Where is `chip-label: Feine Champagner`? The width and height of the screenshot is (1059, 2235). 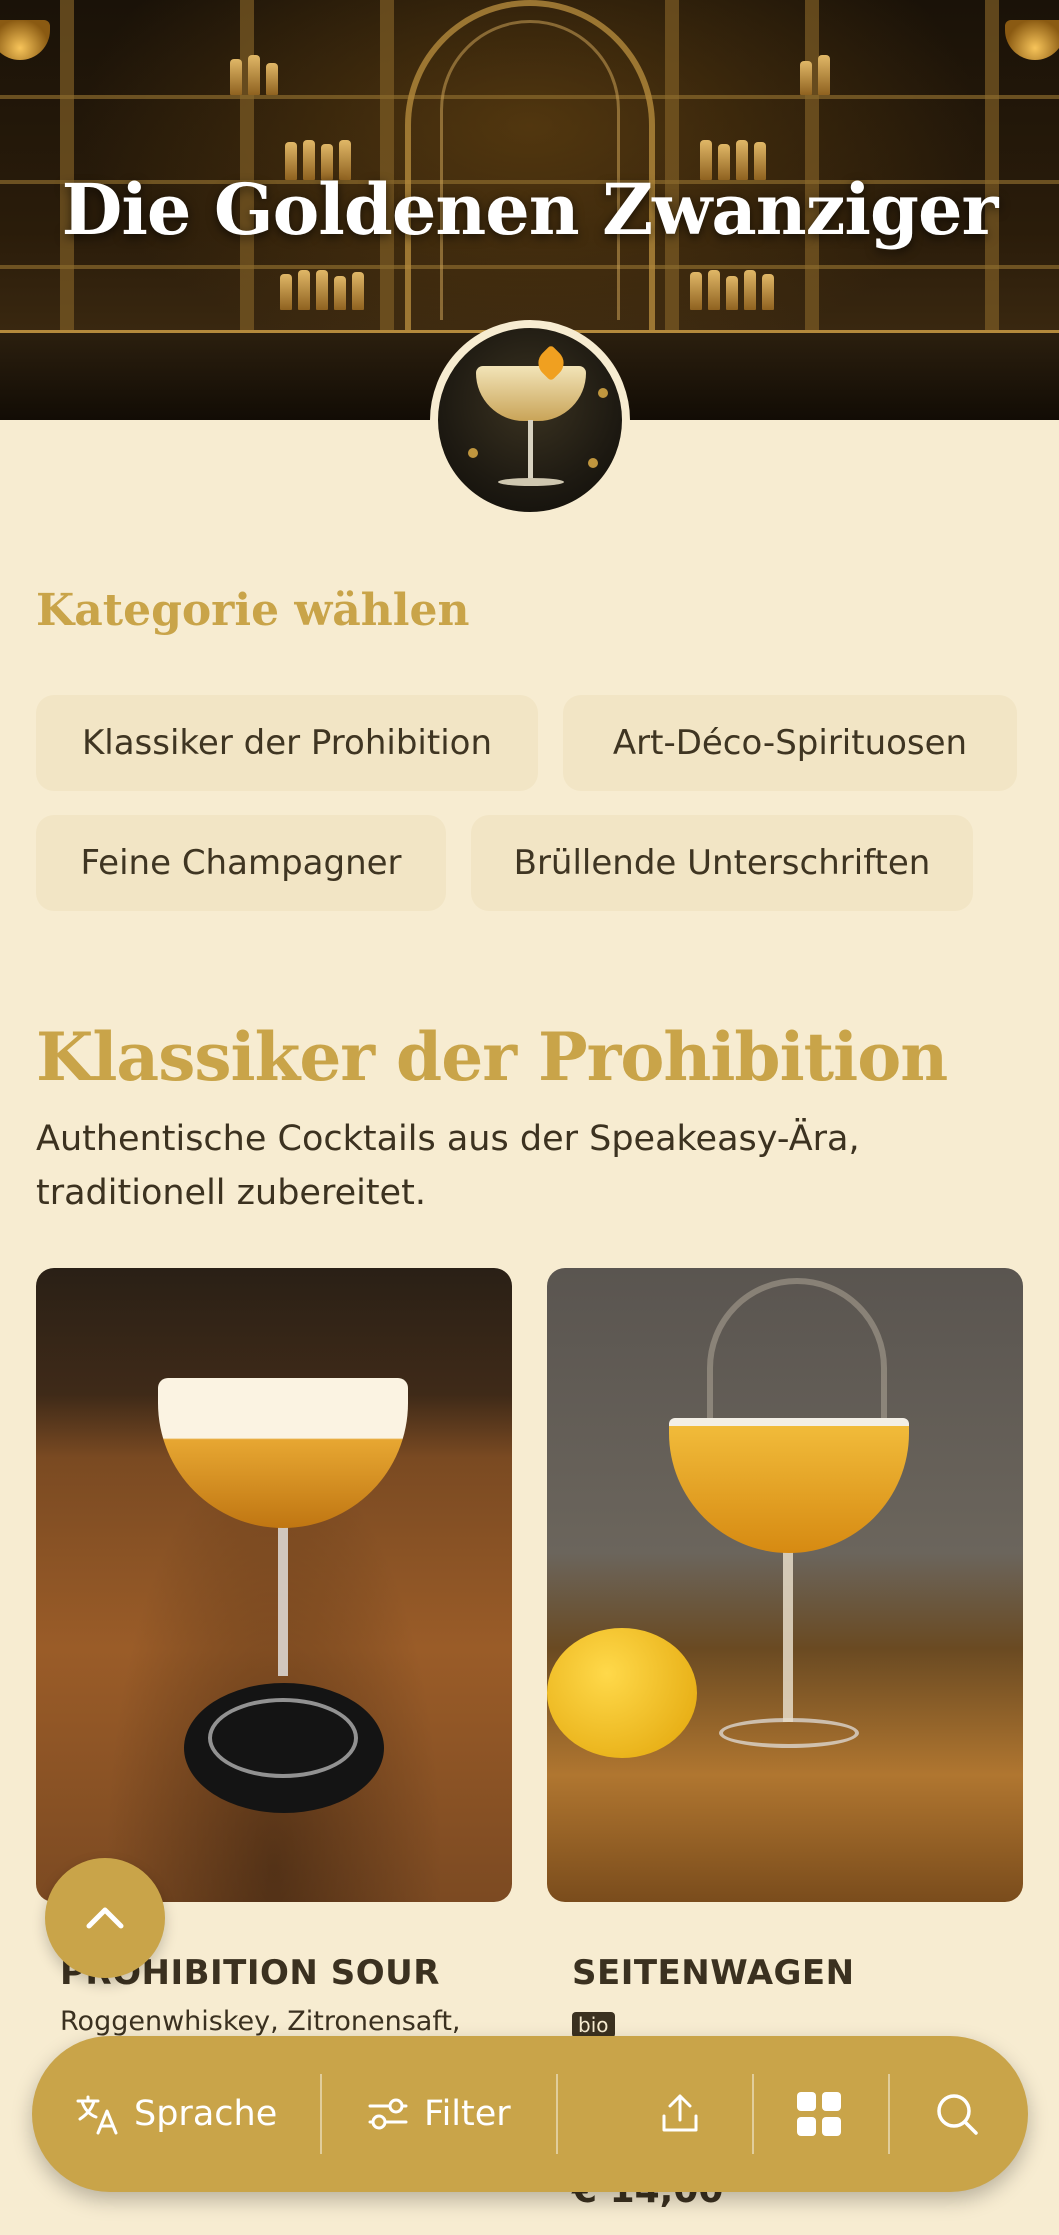
chip-label: Feine Champagner is located at coordinates (241, 863).